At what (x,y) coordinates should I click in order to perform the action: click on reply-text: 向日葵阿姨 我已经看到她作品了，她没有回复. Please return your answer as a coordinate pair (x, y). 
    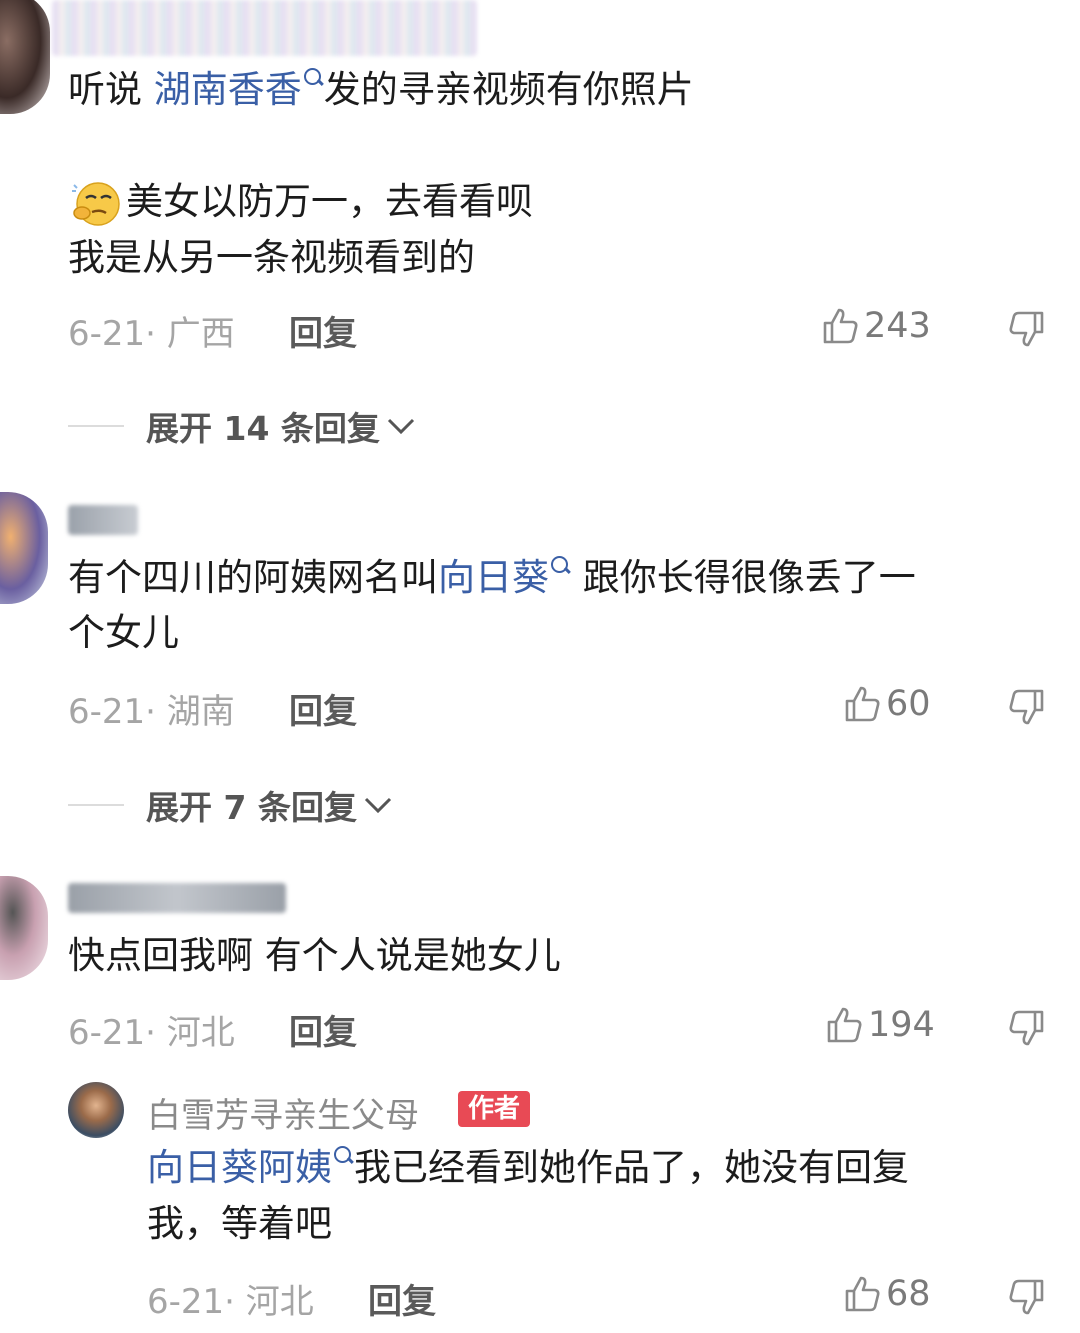
    Looking at the image, I should click on (528, 1168).